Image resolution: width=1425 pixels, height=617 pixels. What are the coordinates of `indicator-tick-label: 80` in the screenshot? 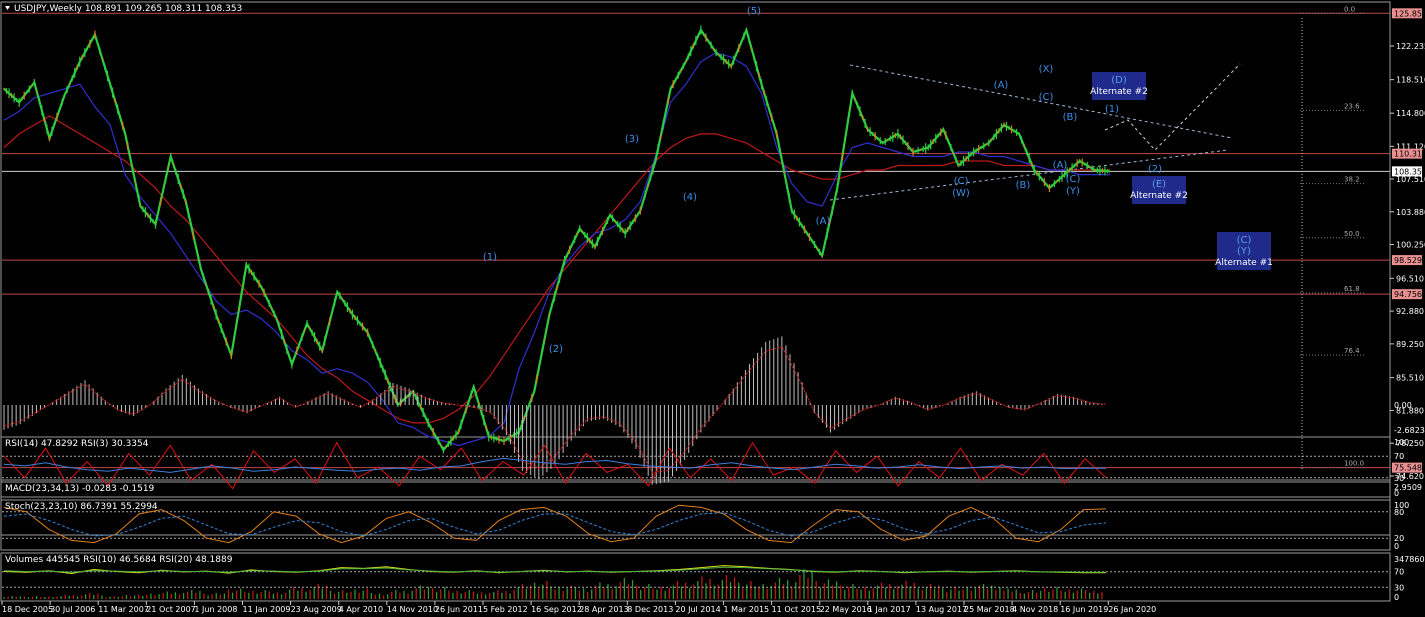 It's located at (1399, 512).